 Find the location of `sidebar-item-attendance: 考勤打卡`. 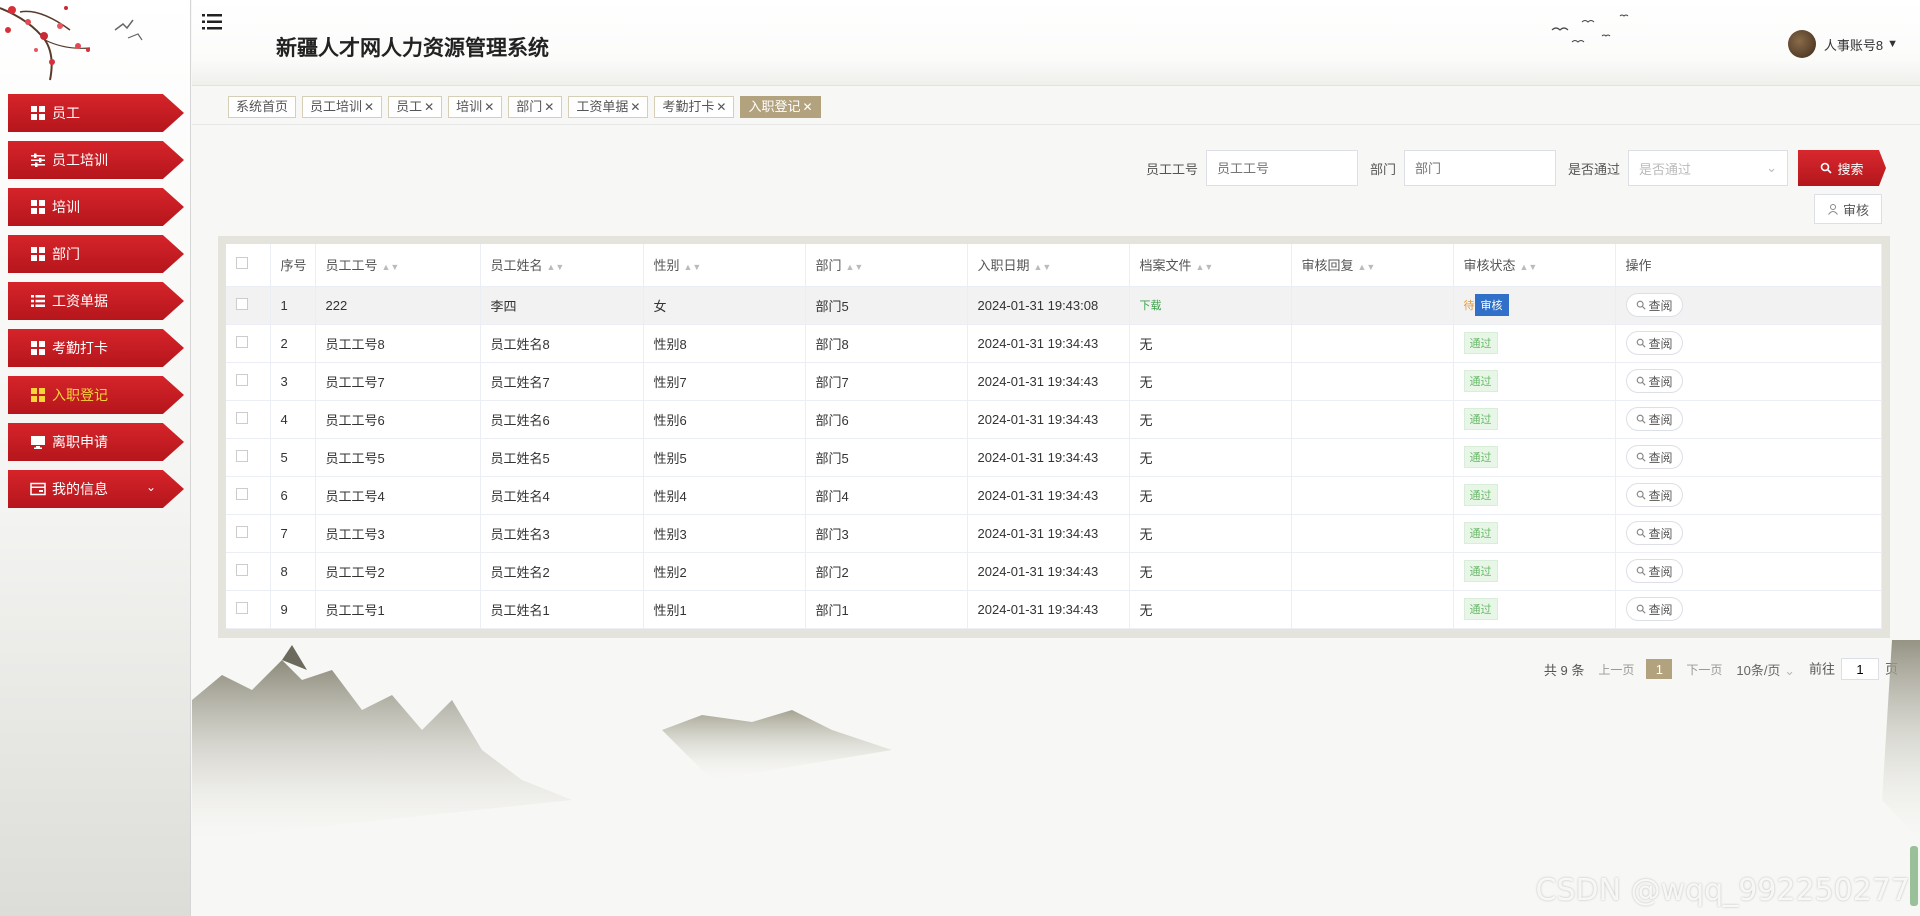

sidebar-item-attendance: 考勤打卡 is located at coordinates (96, 348).